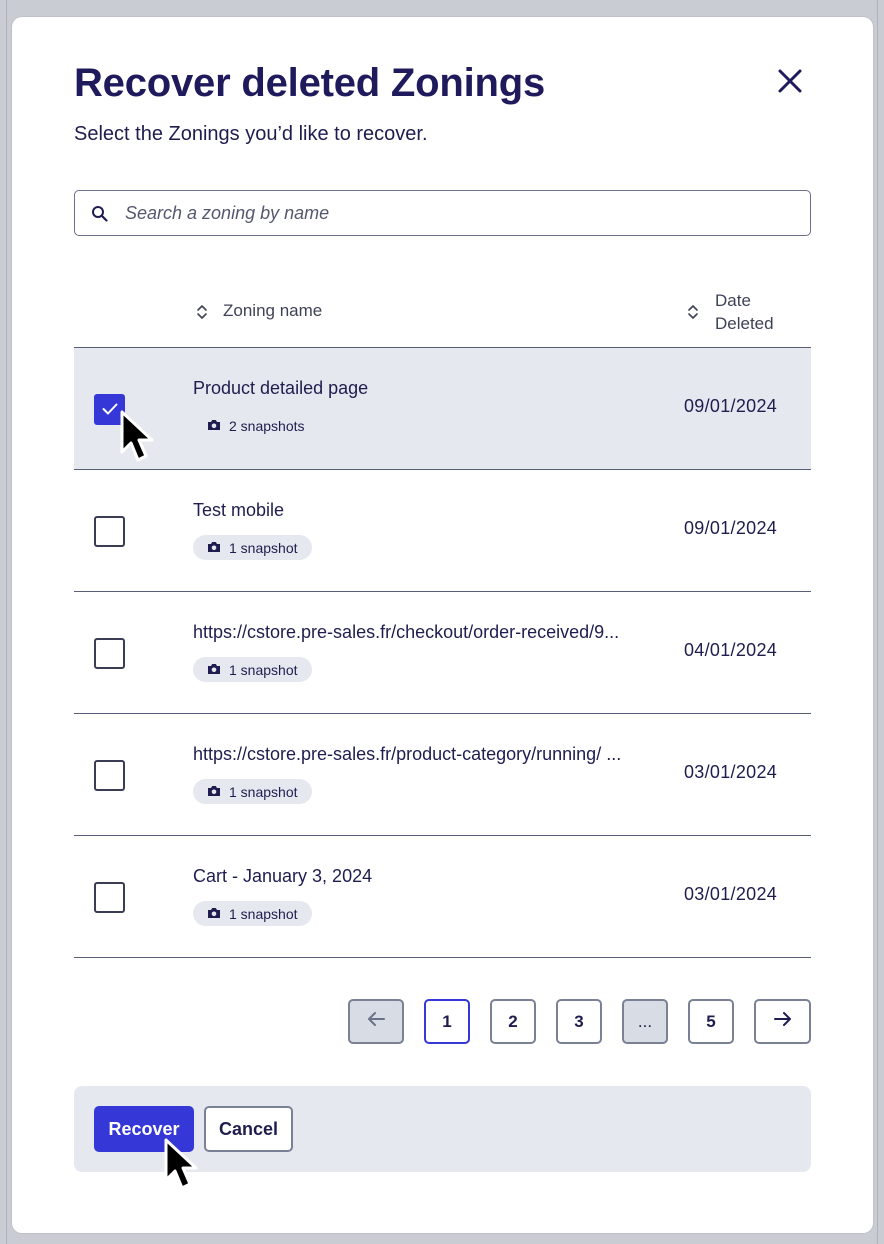 The width and height of the screenshot is (884, 1244). I want to click on pagination-page-1: 1, so click(447, 1021).